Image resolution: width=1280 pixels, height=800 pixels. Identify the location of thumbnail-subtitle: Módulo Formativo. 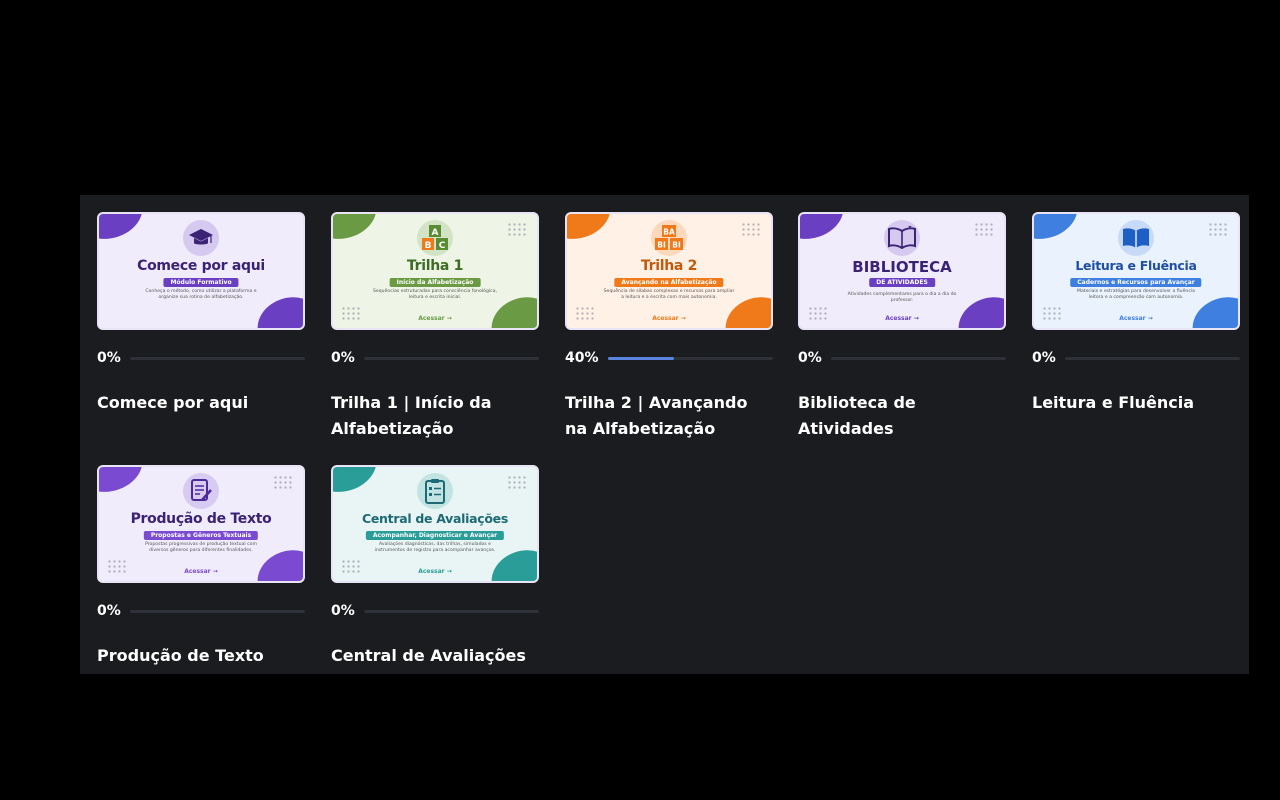
(201, 282).